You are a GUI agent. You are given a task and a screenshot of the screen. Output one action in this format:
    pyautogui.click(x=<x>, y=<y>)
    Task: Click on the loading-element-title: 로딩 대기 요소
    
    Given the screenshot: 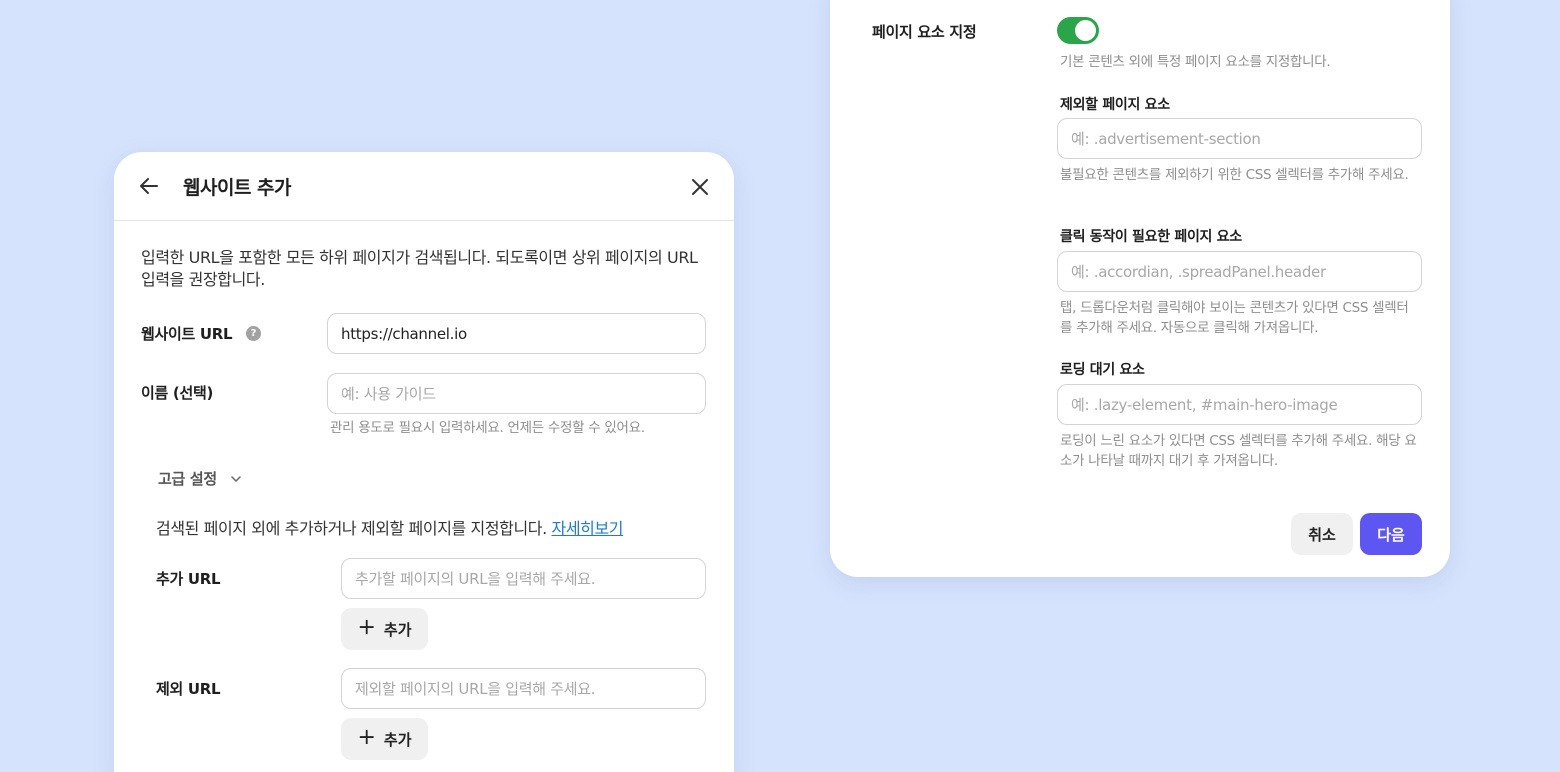 What is the action you would take?
    pyautogui.click(x=1102, y=370)
    